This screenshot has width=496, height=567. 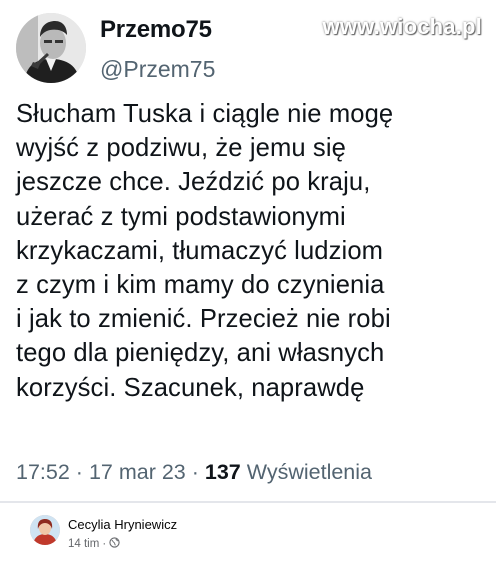 I want to click on views-label: Wyświetlenia, so click(x=309, y=472).